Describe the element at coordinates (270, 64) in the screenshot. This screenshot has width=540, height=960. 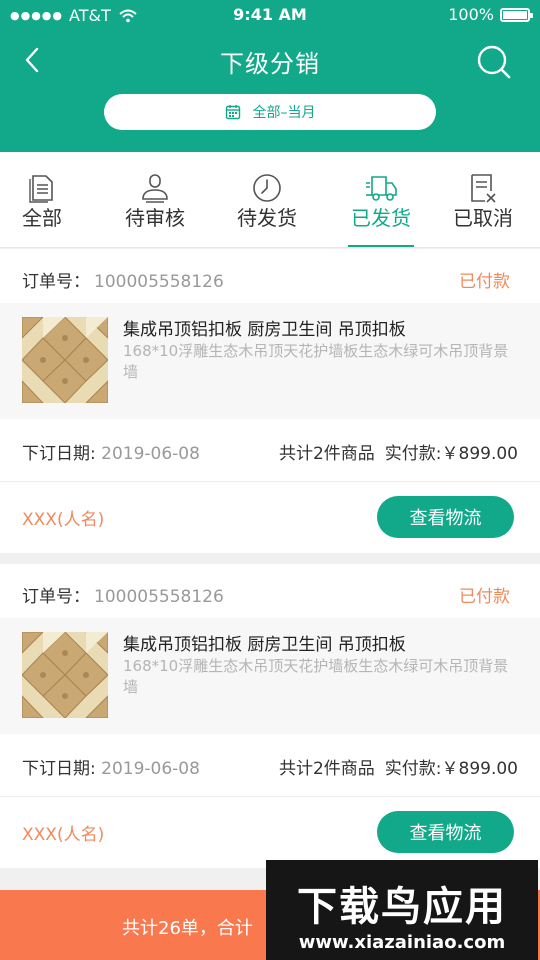
I see `page-title: 下级分销` at that location.